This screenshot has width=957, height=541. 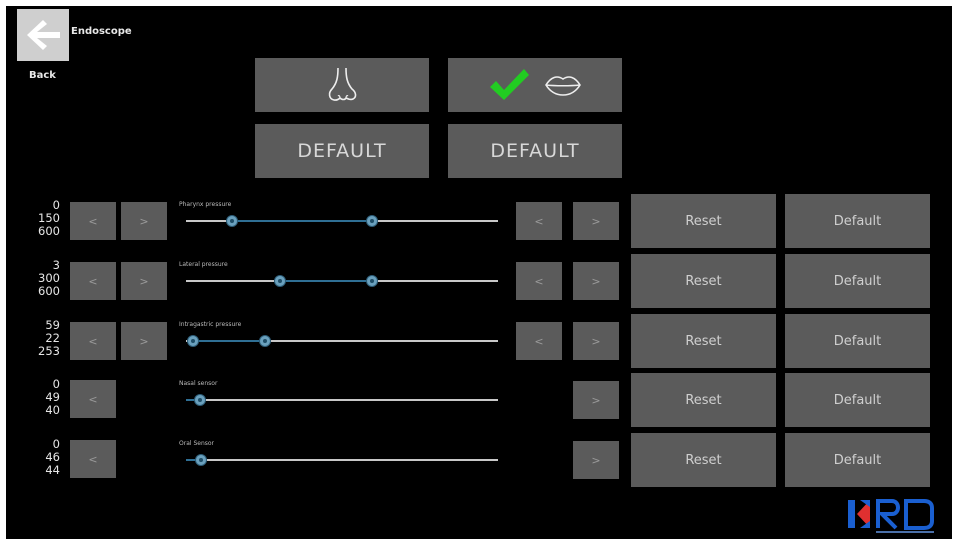 I want to click on nose-mode-button, so click(x=342, y=85).